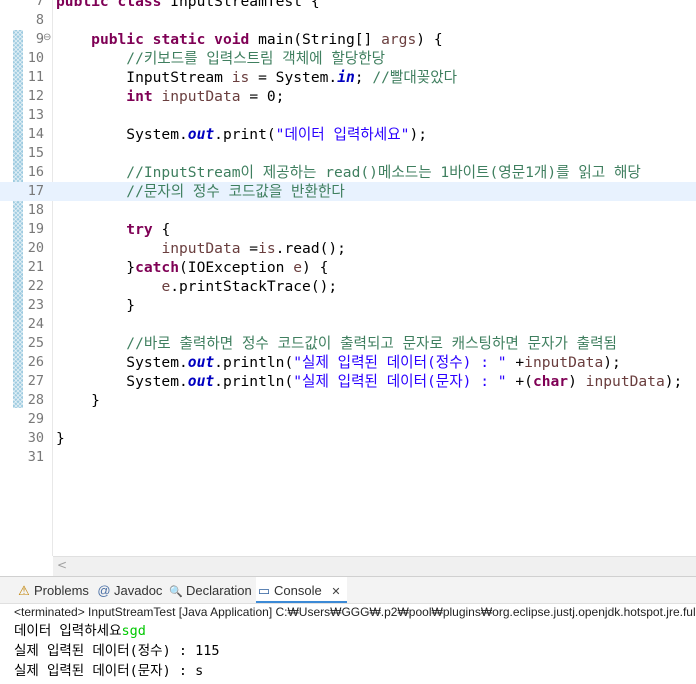 This screenshot has height=684, width=696. Describe the element at coordinates (35, 58) in the screenshot. I see `line-number: 10` at that location.